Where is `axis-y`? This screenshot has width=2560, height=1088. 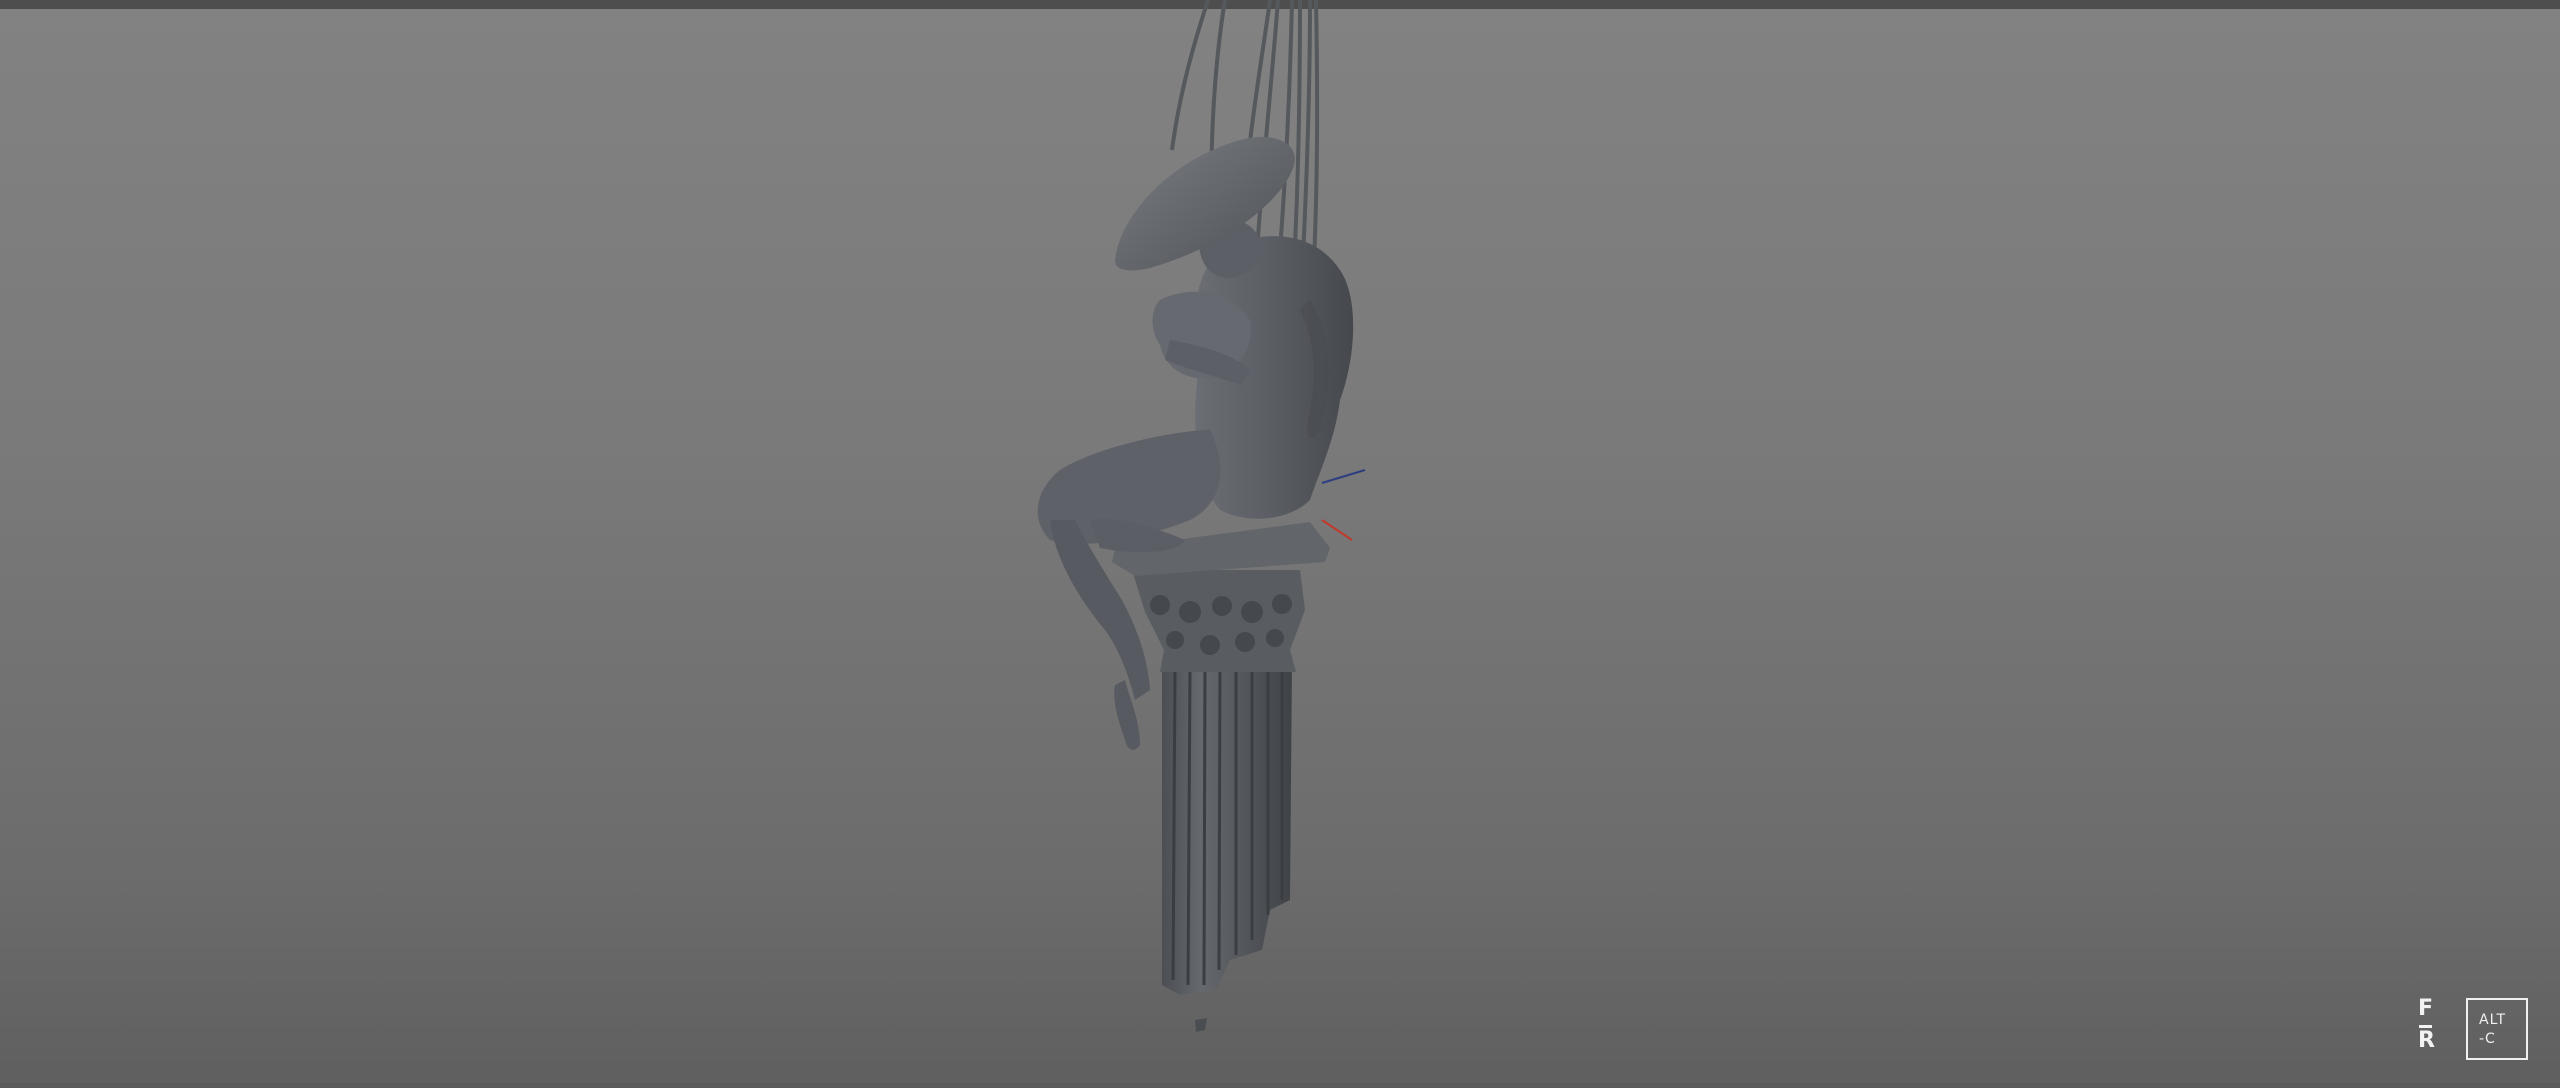 axis-y is located at coordinates (1343, 476).